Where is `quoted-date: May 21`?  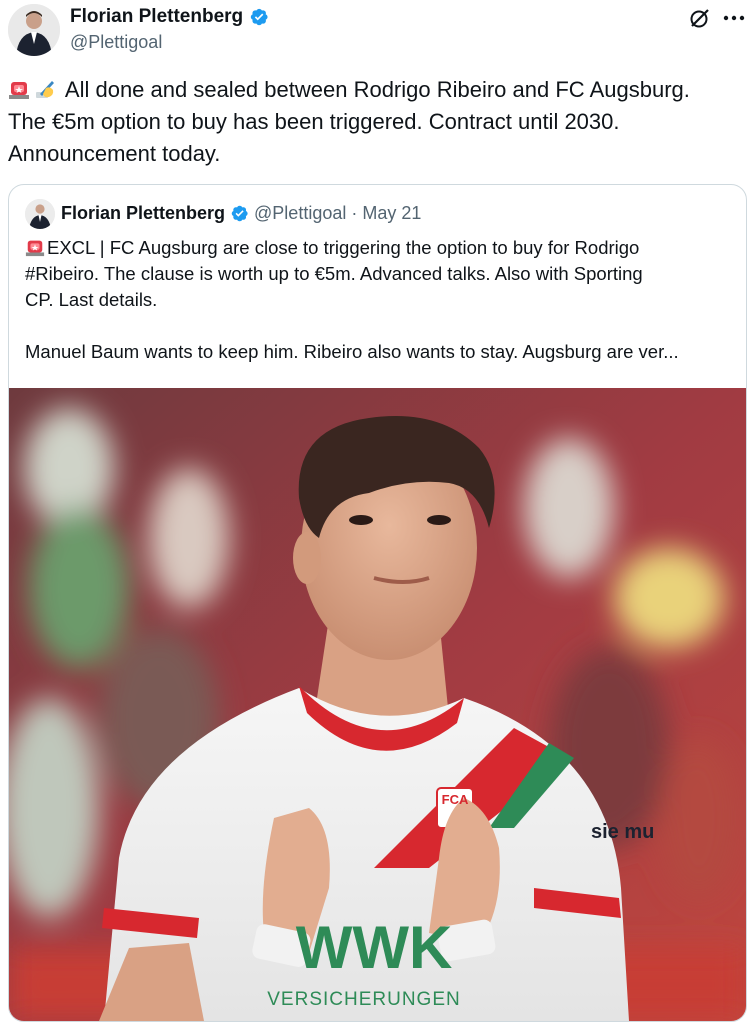
quoted-date: May 21 is located at coordinates (391, 213).